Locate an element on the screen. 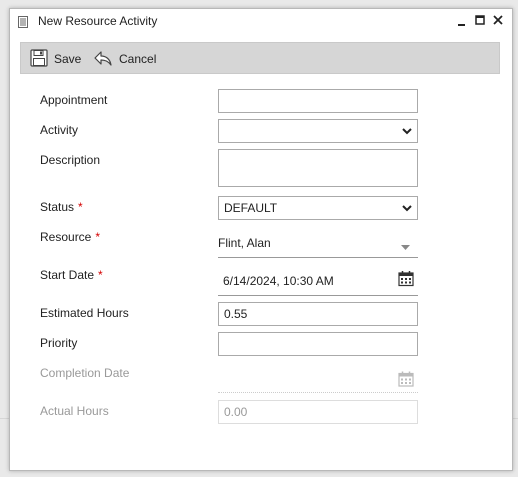  cancel-button: Cancel is located at coordinates (124, 59).